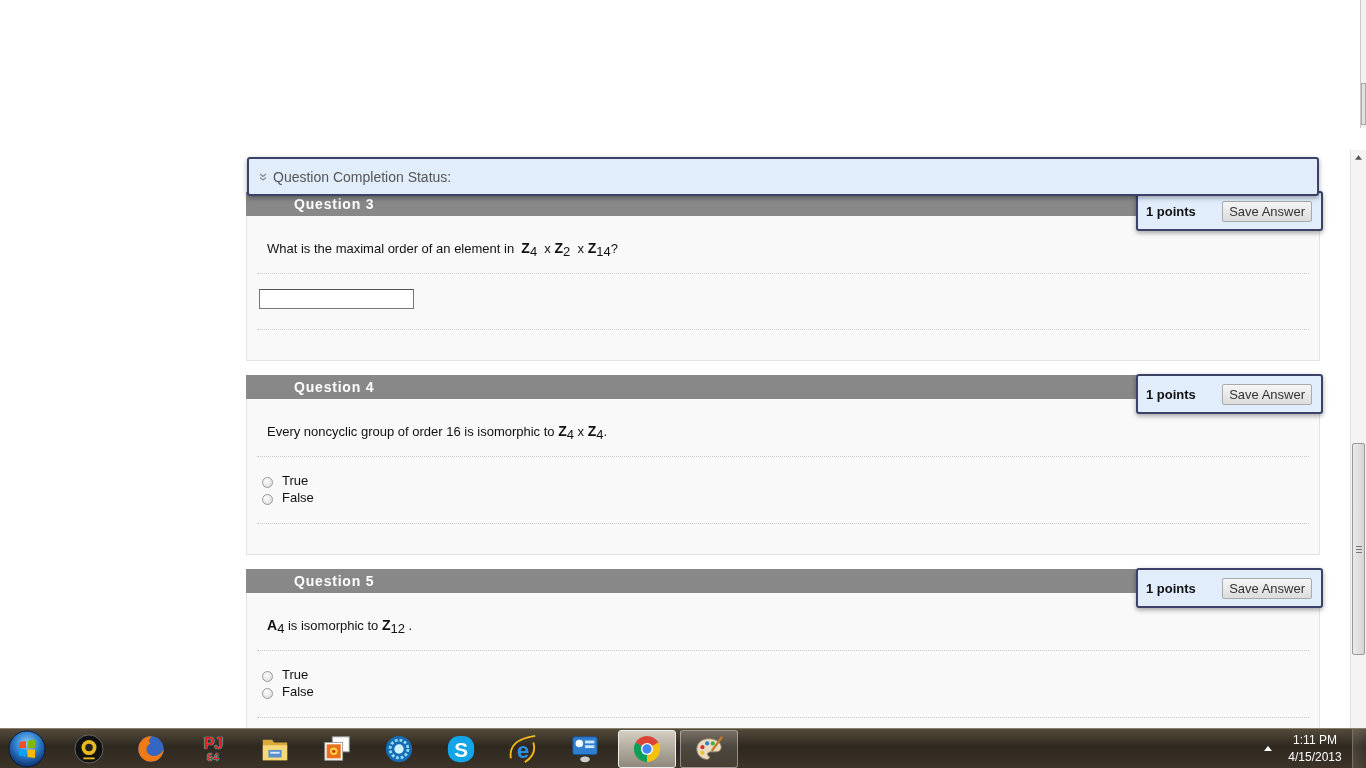 This screenshot has width=1366, height=768. Describe the element at coordinates (1358, 157) in the screenshot. I see `scroll-up-arrow-icon` at that location.